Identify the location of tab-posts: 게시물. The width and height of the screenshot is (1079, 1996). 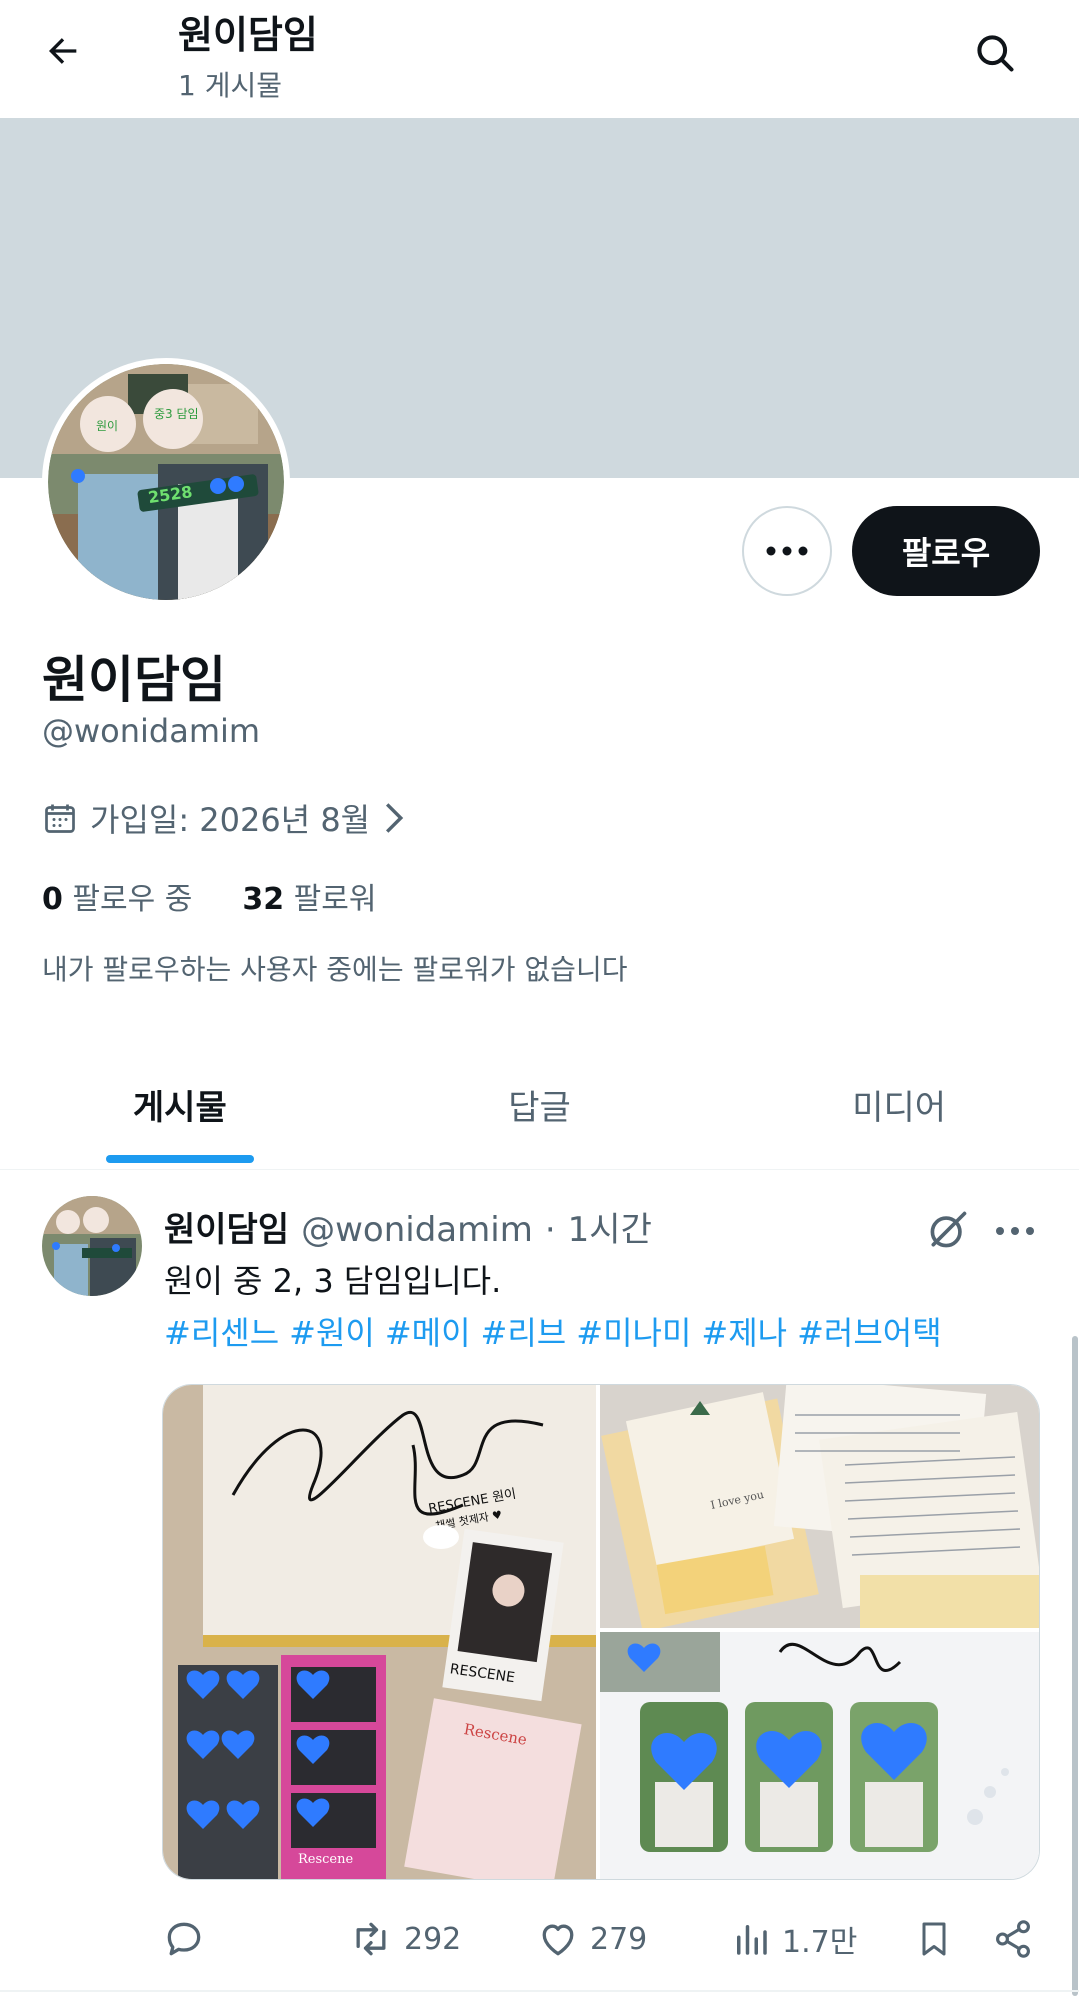
(180, 1104).